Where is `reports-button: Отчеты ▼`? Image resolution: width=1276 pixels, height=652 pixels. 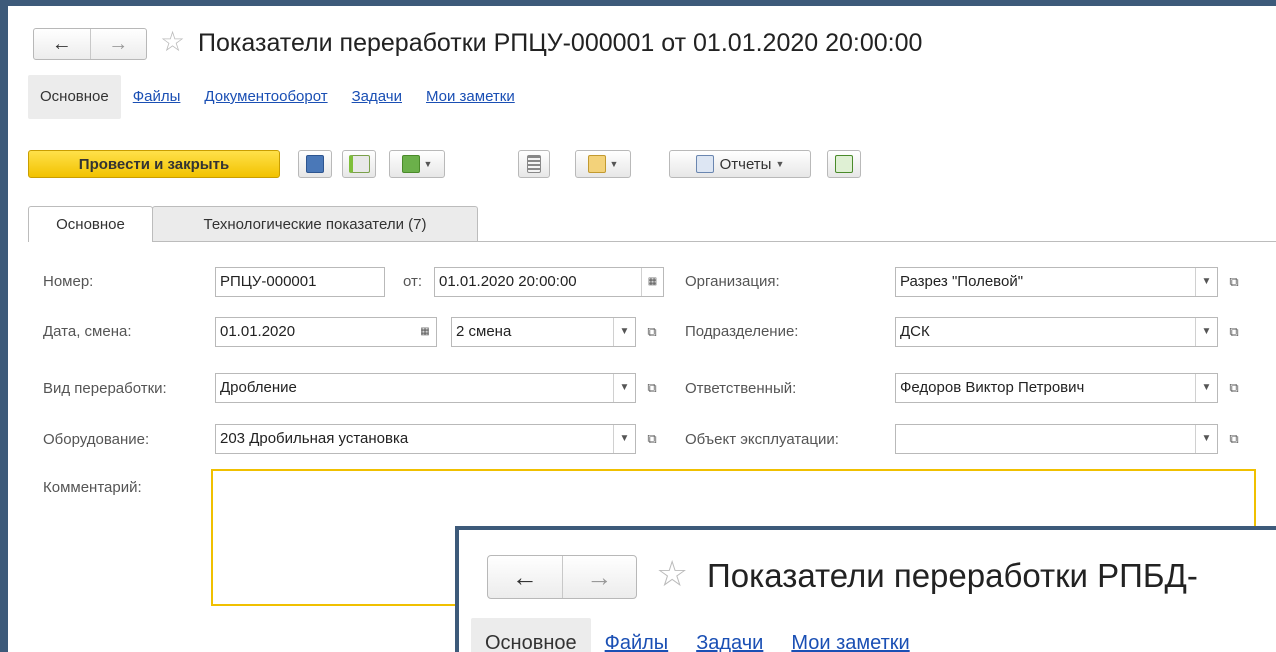
reports-button: Отчеты ▼ is located at coordinates (740, 164).